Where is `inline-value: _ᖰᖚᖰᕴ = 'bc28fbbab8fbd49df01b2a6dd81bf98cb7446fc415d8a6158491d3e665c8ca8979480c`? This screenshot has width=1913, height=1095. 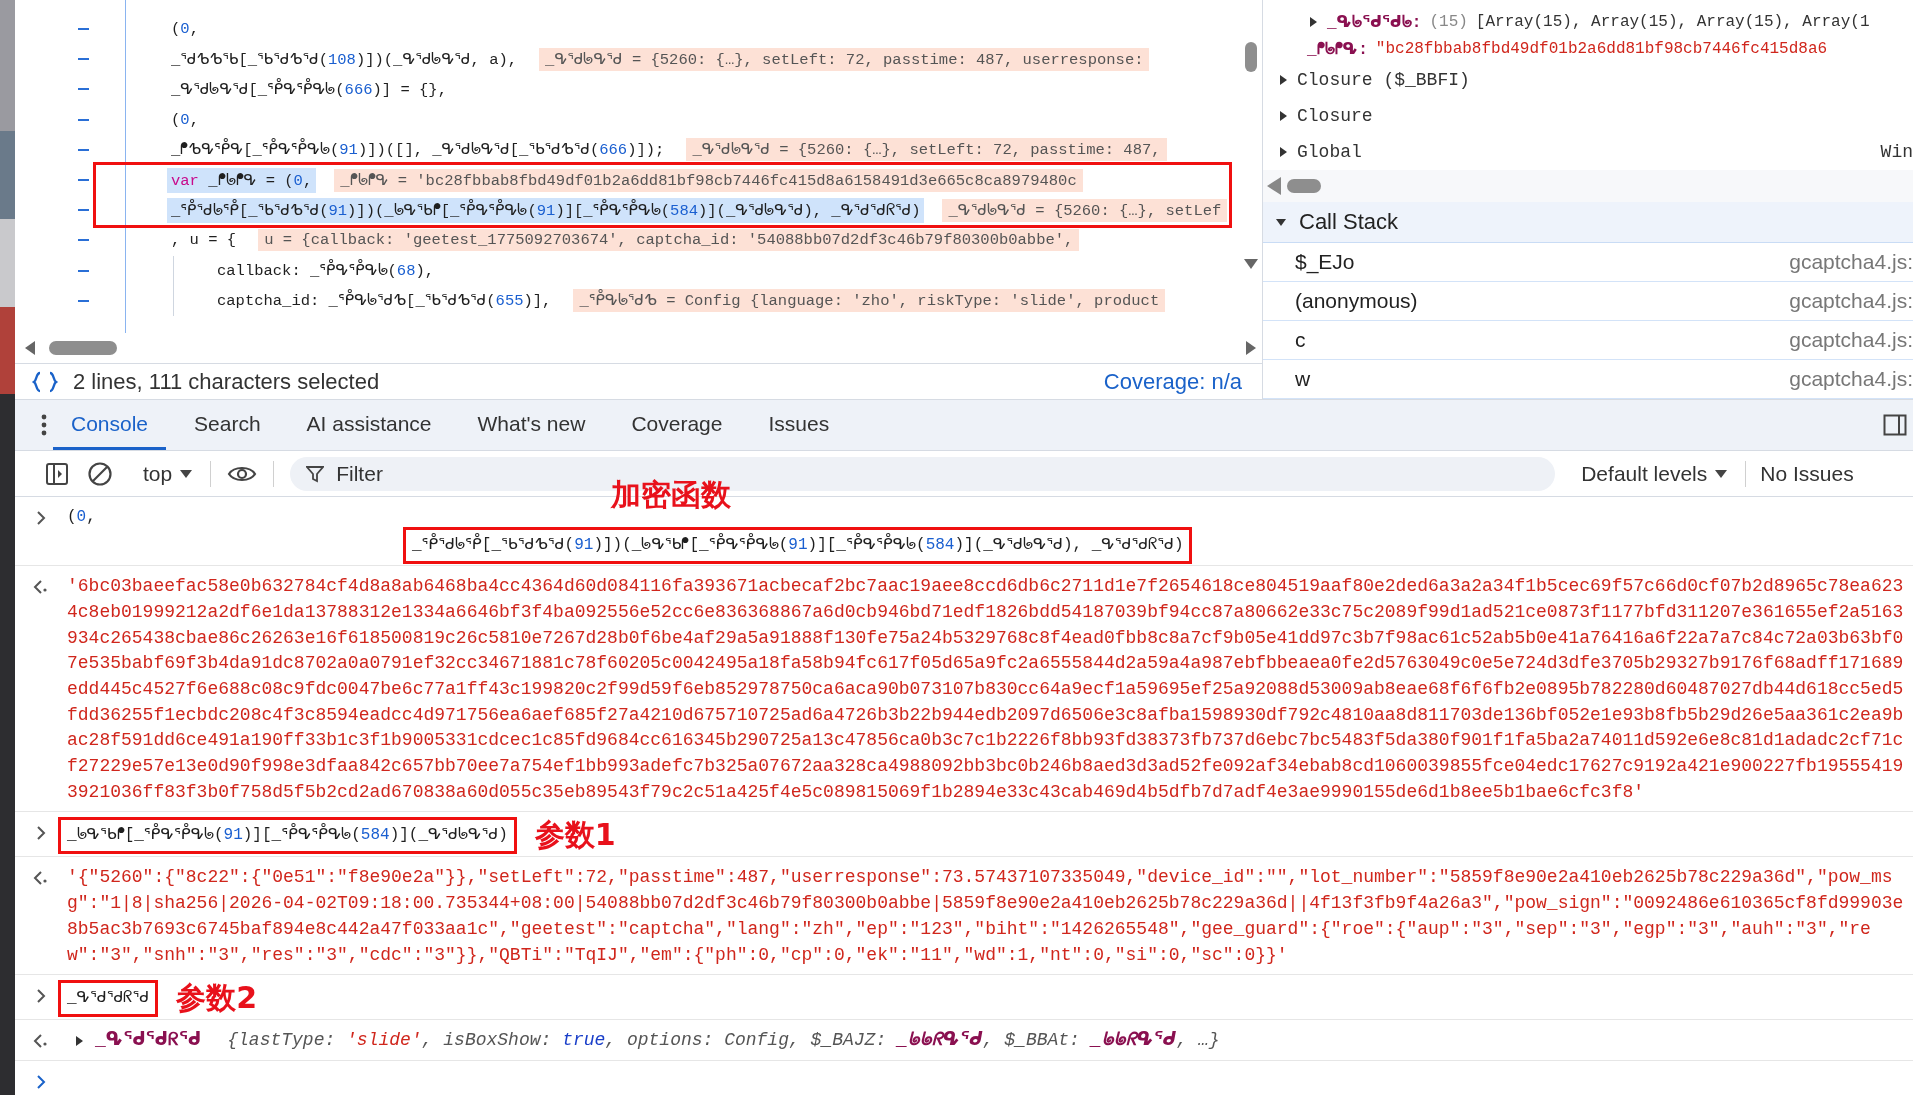 inline-value: _ᖰᖚᖰᕴ = 'bc28fbbab8fbd49df01b2a6dd81bf98cb7446fc415d8a6158491d3e665c8ca8979480c is located at coordinates (708, 180).